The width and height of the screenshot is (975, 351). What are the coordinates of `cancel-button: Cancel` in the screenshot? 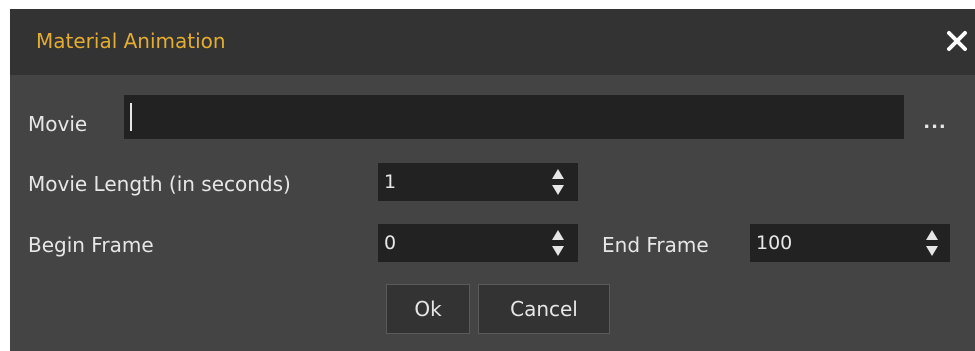 It's located at (544, 309).